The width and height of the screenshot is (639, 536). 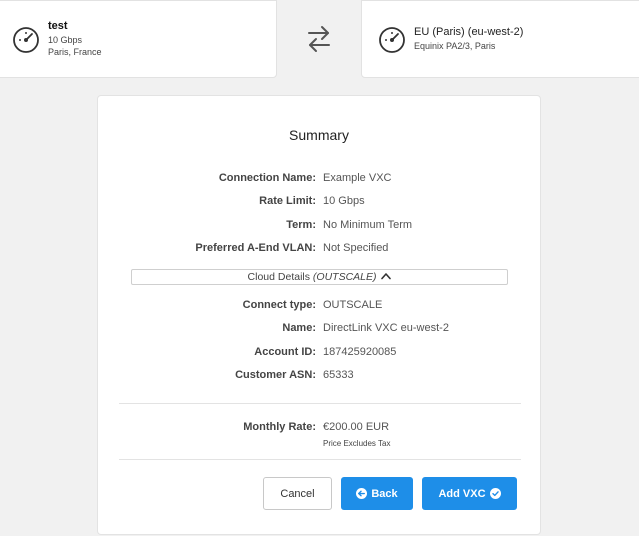 What do you see at coordinates (344, 277) in the screenshot?
I see `cloud-details-provider: (OUTSCALE)` at bounding box center [344, 277].